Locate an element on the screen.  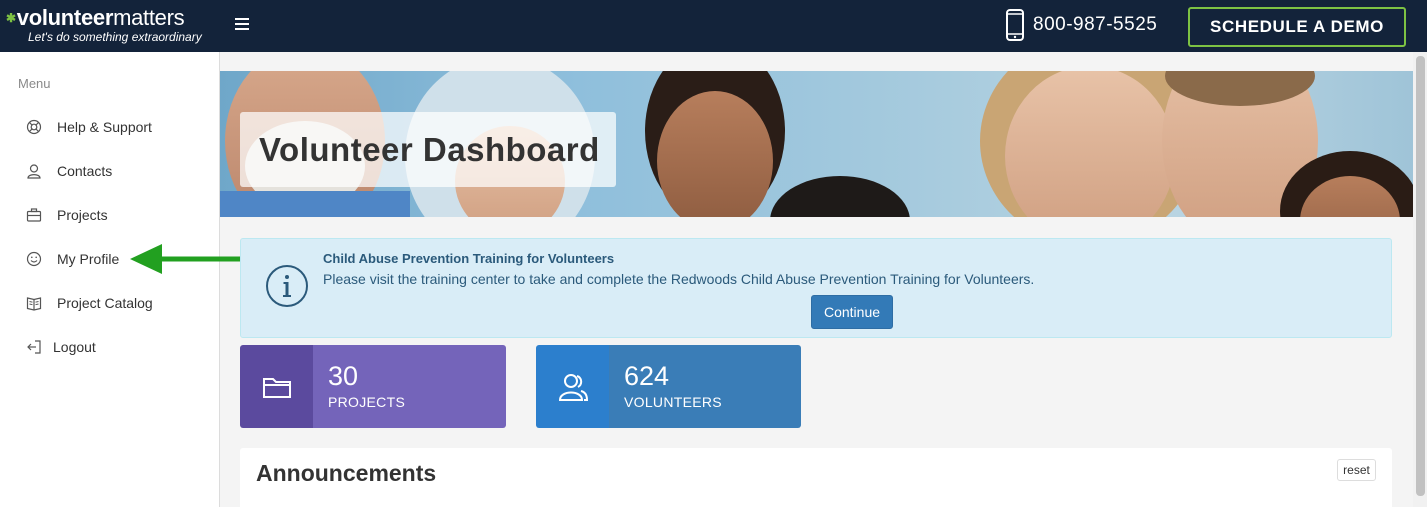
contact-icon is located at coordinates (34, 171).